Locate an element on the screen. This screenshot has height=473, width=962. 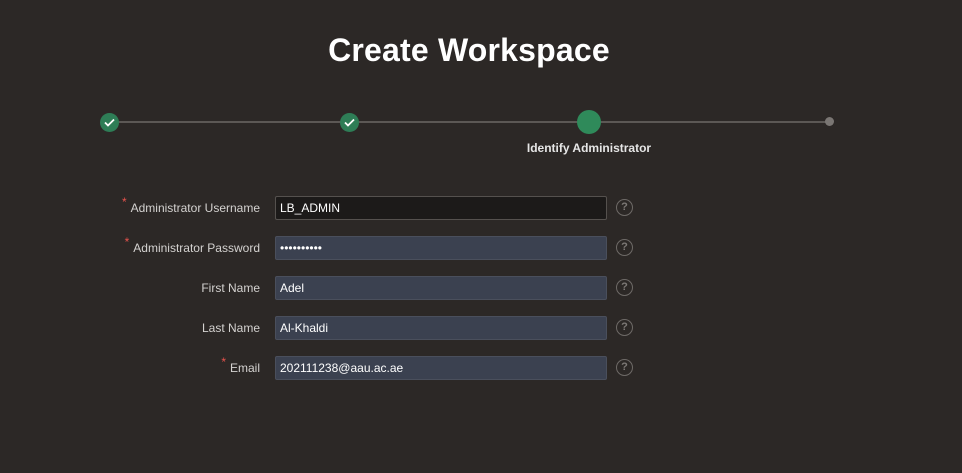
username-field is located at coordinates (441, 208).